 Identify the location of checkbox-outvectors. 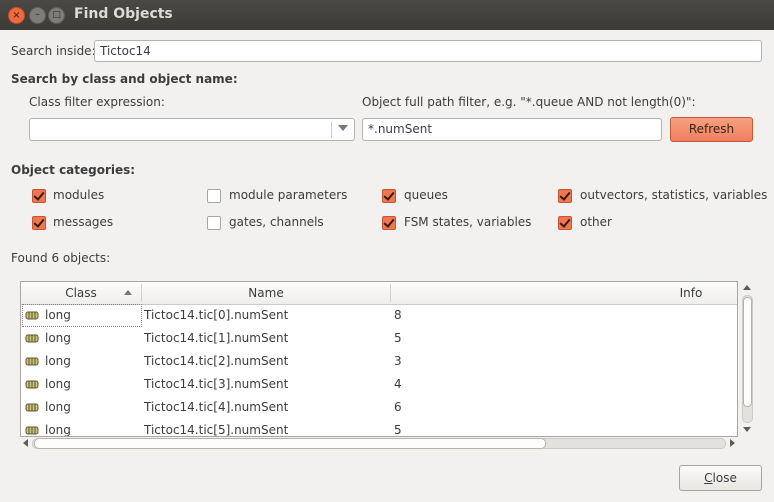
(565, 196).